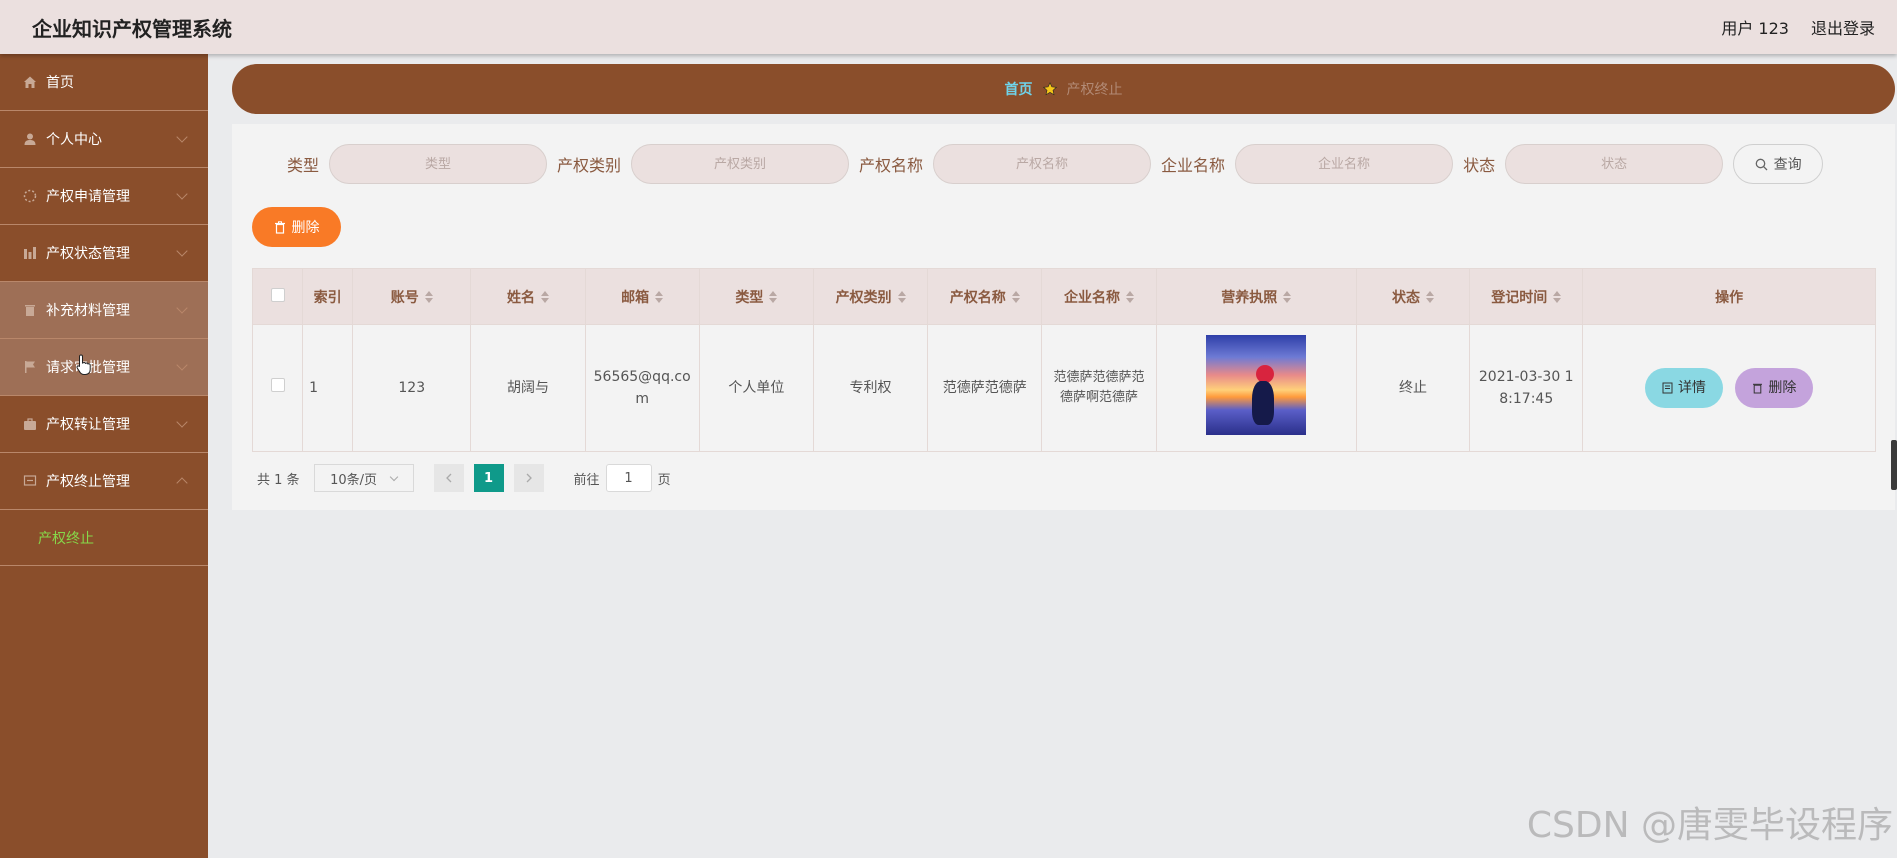 This screenshot has height=858, width=1897. I want to click on column-header: 类型, so click(756, 296).